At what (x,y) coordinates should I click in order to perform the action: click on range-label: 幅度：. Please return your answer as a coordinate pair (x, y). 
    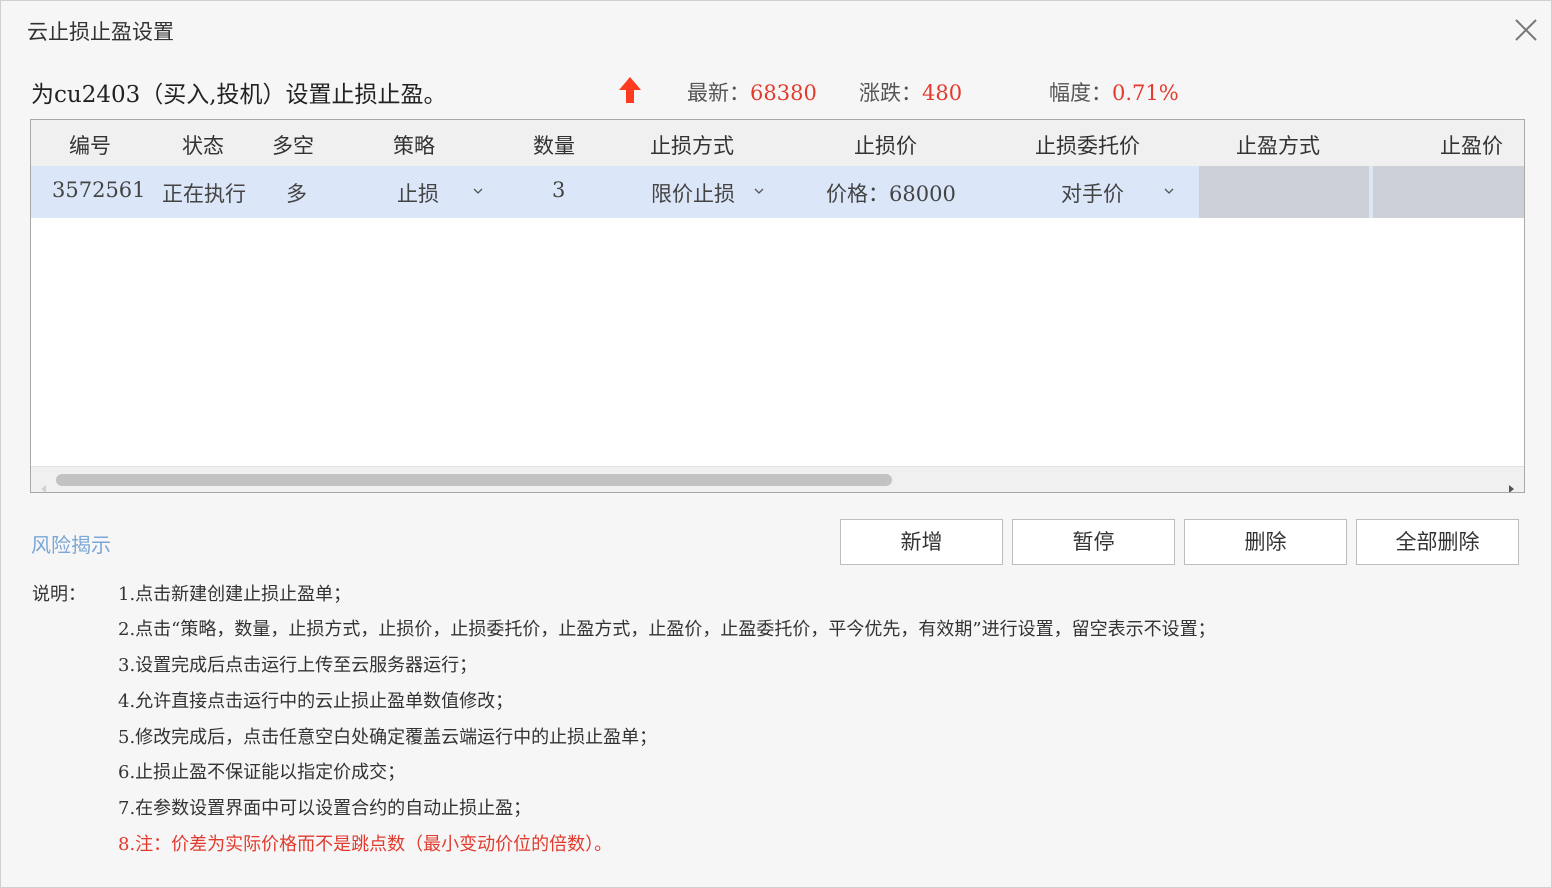
    Looking at the image, I should click on (1080, 93).